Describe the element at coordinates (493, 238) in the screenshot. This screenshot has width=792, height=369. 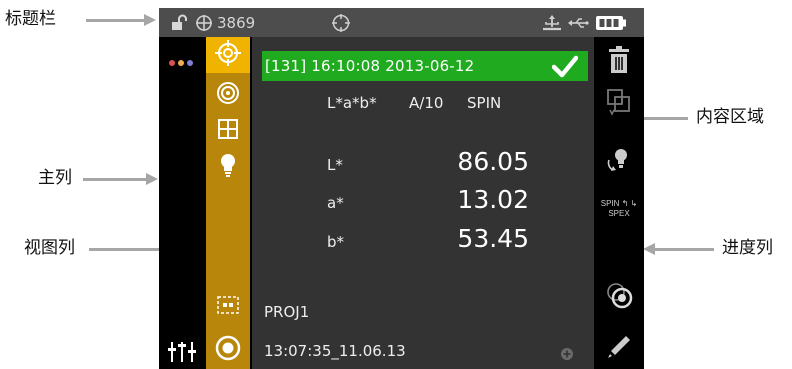
I see `measurement-value: 53.45` at that location.